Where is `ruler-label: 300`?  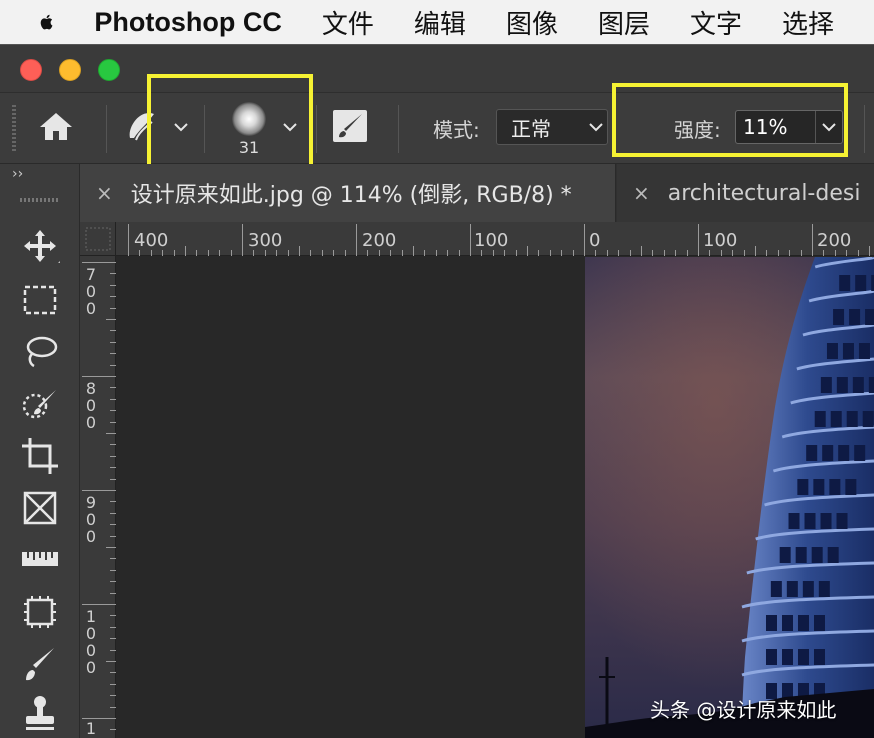
ruler-label: 300 is located at coordinates (265, 240).